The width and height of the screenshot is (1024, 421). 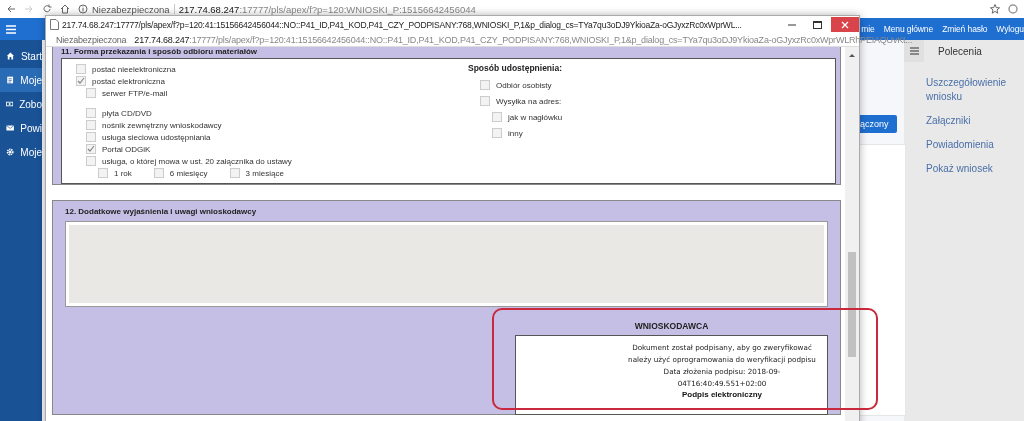 I want to click on reload-icon, so click(x=47, y=9).